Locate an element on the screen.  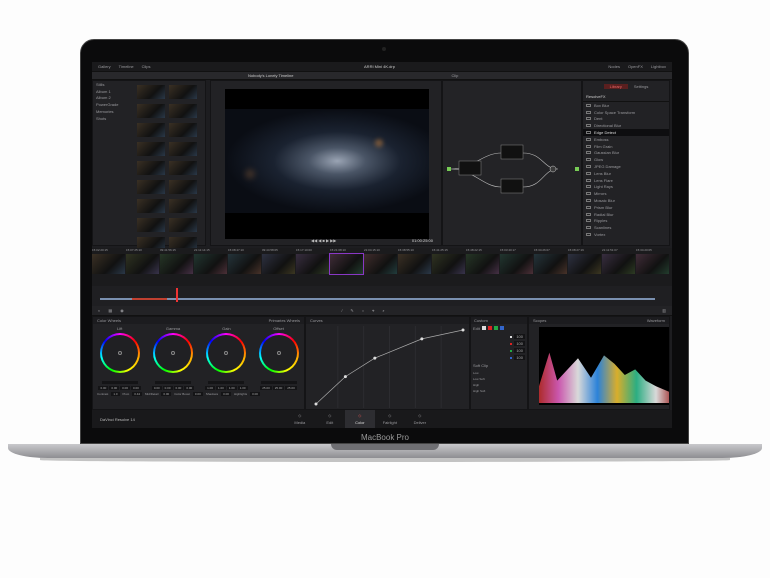
clip-thumbnail: 21:04:15:10 is located at coordinates (380, 261).